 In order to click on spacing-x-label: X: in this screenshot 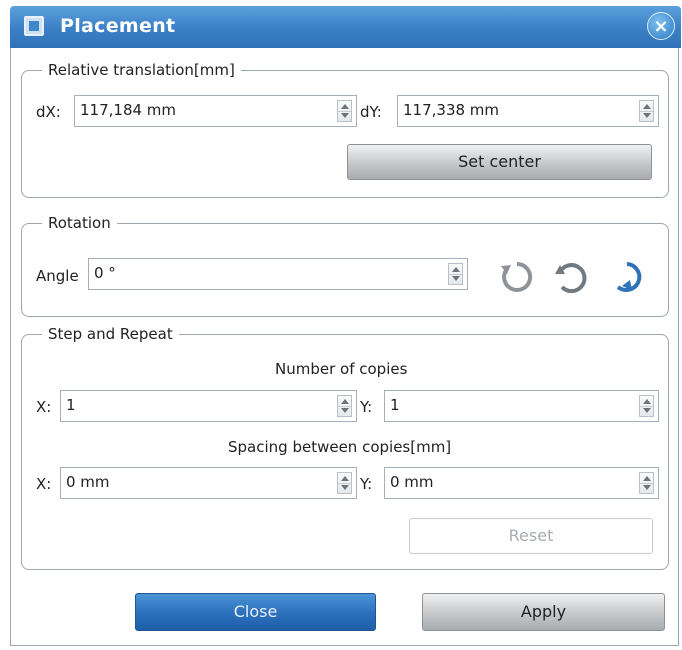, I will do `click(44, 484)`.